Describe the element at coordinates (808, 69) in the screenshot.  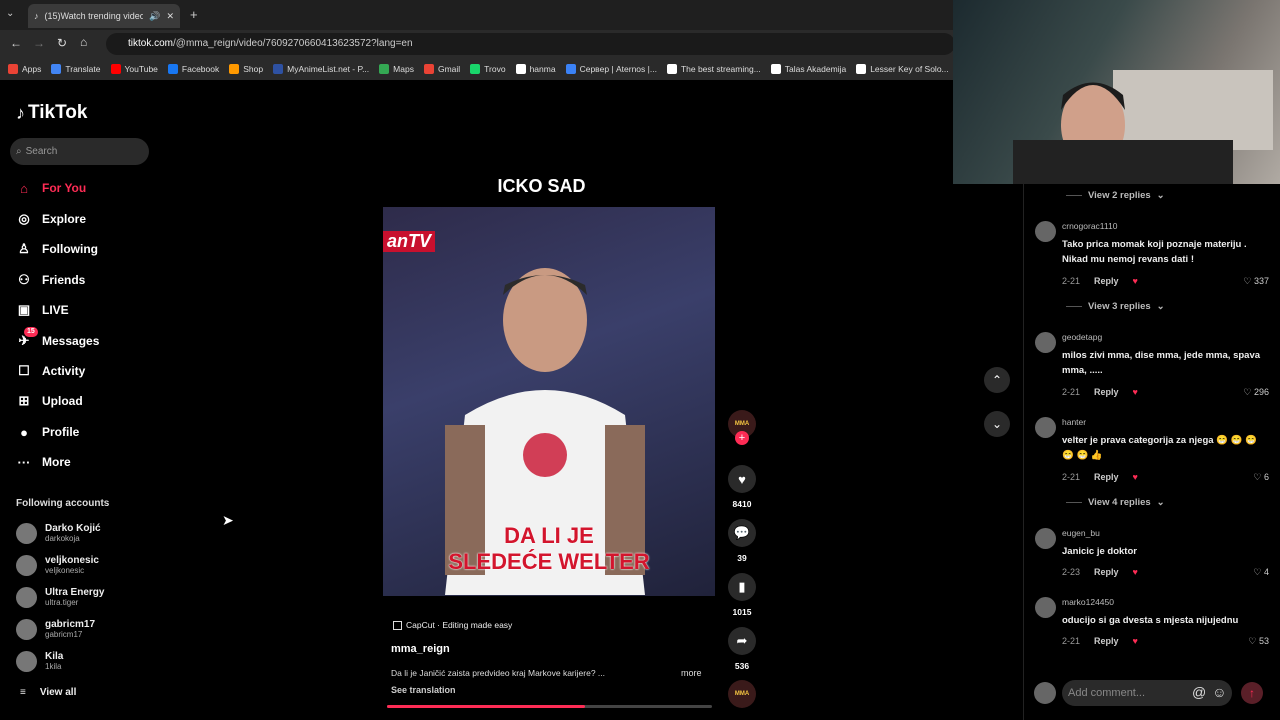
I see `bookmark-item: Talas Akademija` at that location.